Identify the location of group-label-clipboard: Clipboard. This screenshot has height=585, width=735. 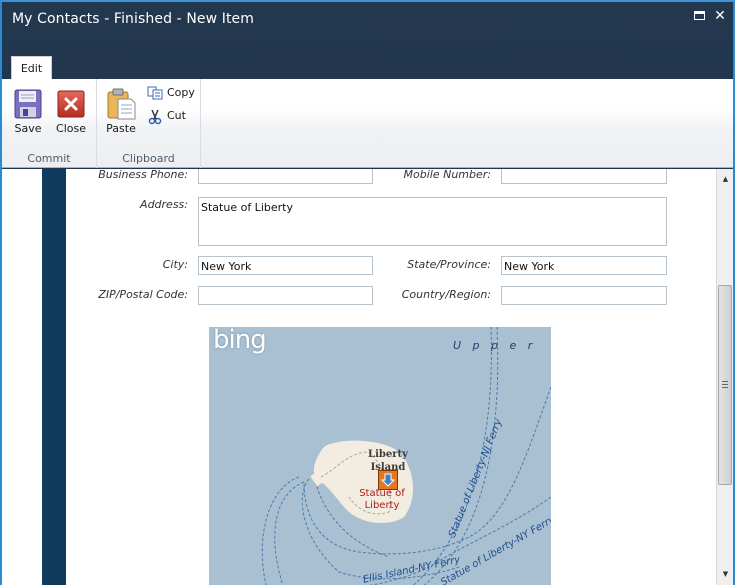
(148, 158).